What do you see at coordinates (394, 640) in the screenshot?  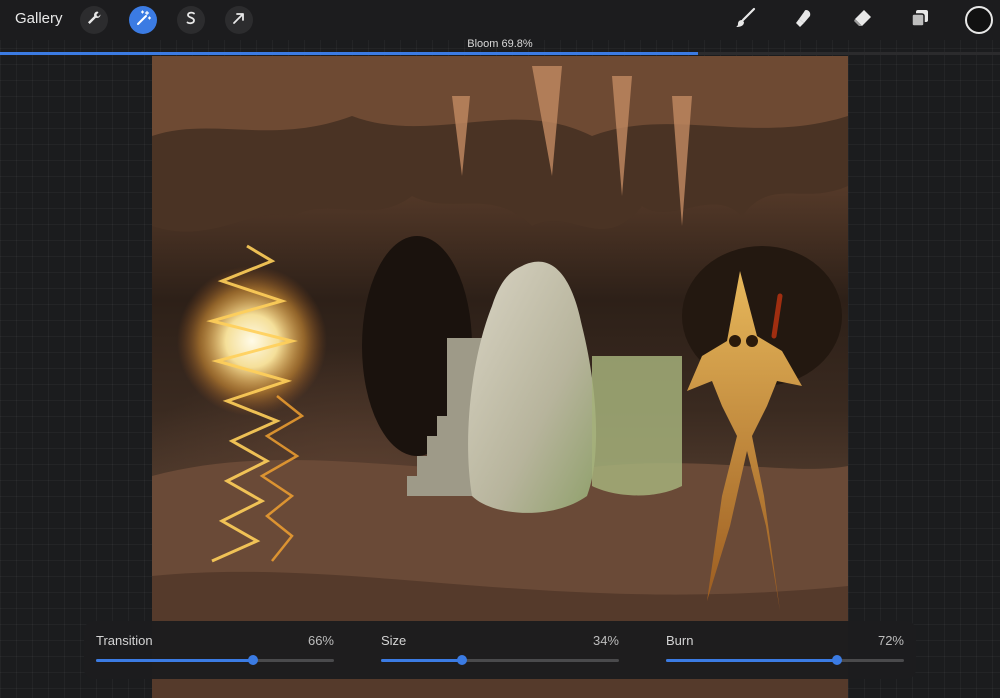 I see `size-label: Size` at bounding box center [394, 640].